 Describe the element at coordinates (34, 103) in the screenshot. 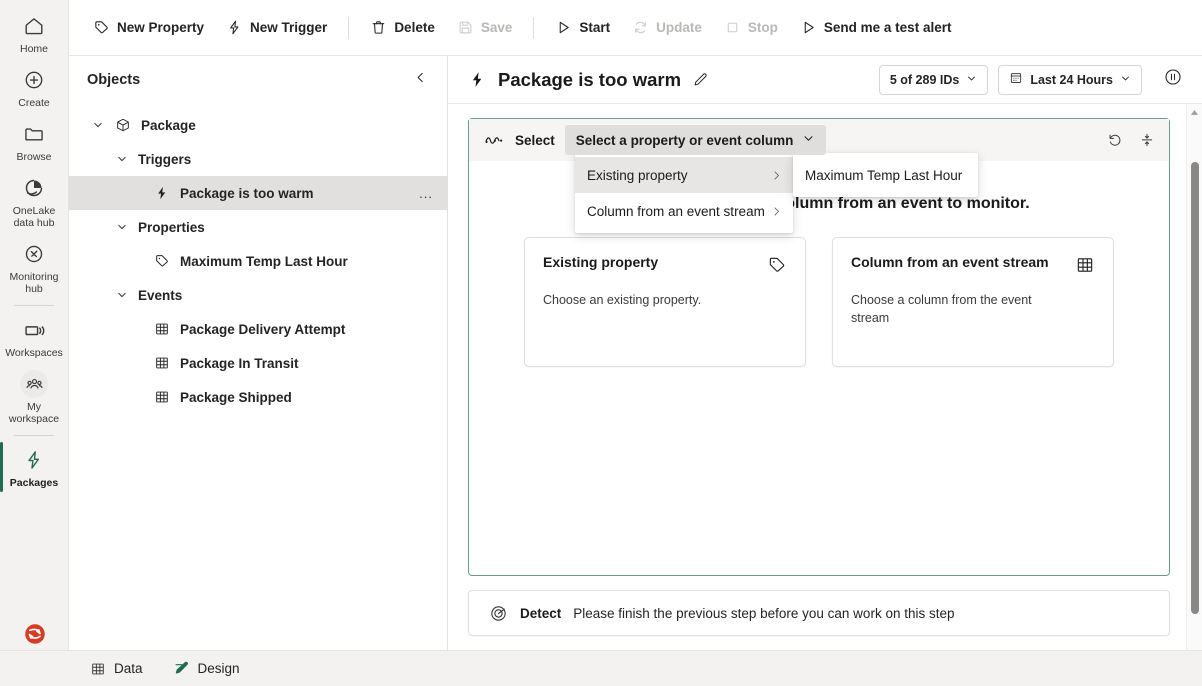

I see `rail-label-create: Create` at that location.